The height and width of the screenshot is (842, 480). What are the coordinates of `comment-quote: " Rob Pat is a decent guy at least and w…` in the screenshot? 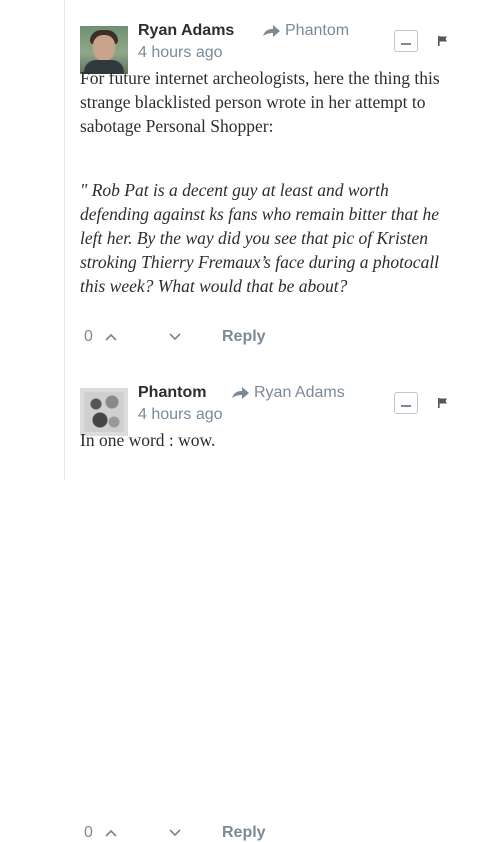 It's located at (260, 238).